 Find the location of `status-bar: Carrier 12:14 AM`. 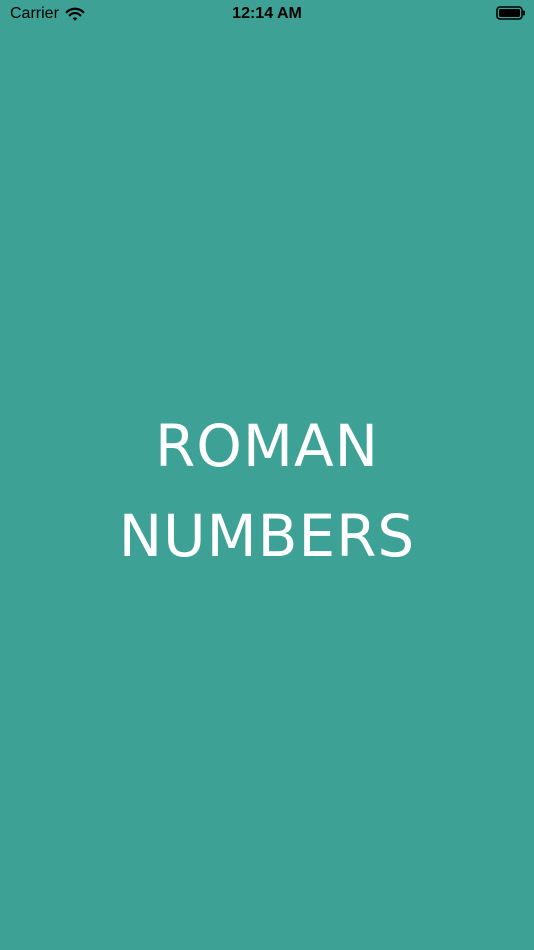

status-bar: Carrier 12:14 AM is located at coordinates (267, 14).